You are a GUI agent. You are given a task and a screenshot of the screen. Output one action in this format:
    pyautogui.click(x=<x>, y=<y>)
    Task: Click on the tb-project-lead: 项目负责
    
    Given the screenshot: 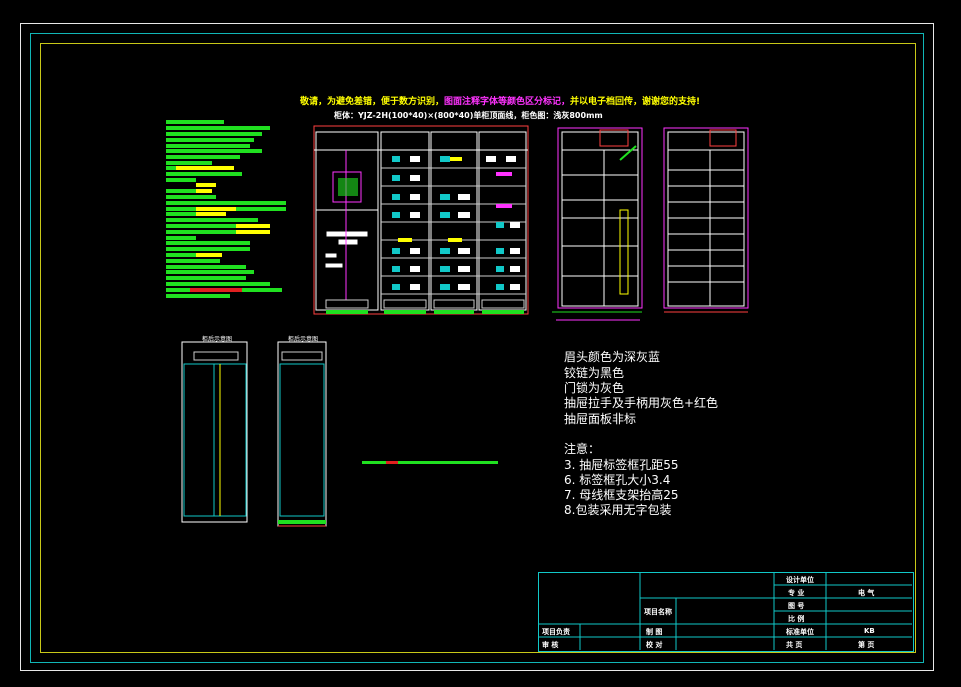 What is the action you would take?
    pyautogui.click(x=556, y=632)
    